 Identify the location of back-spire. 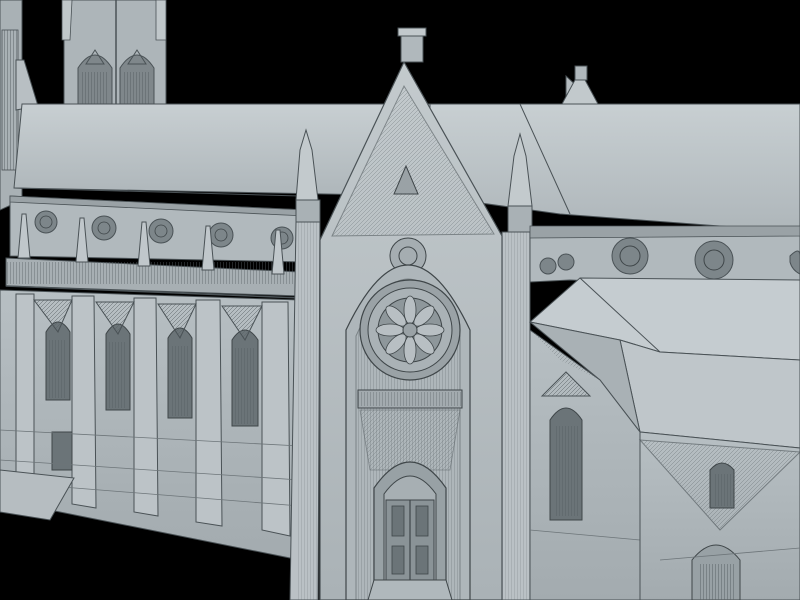
(114, 53).